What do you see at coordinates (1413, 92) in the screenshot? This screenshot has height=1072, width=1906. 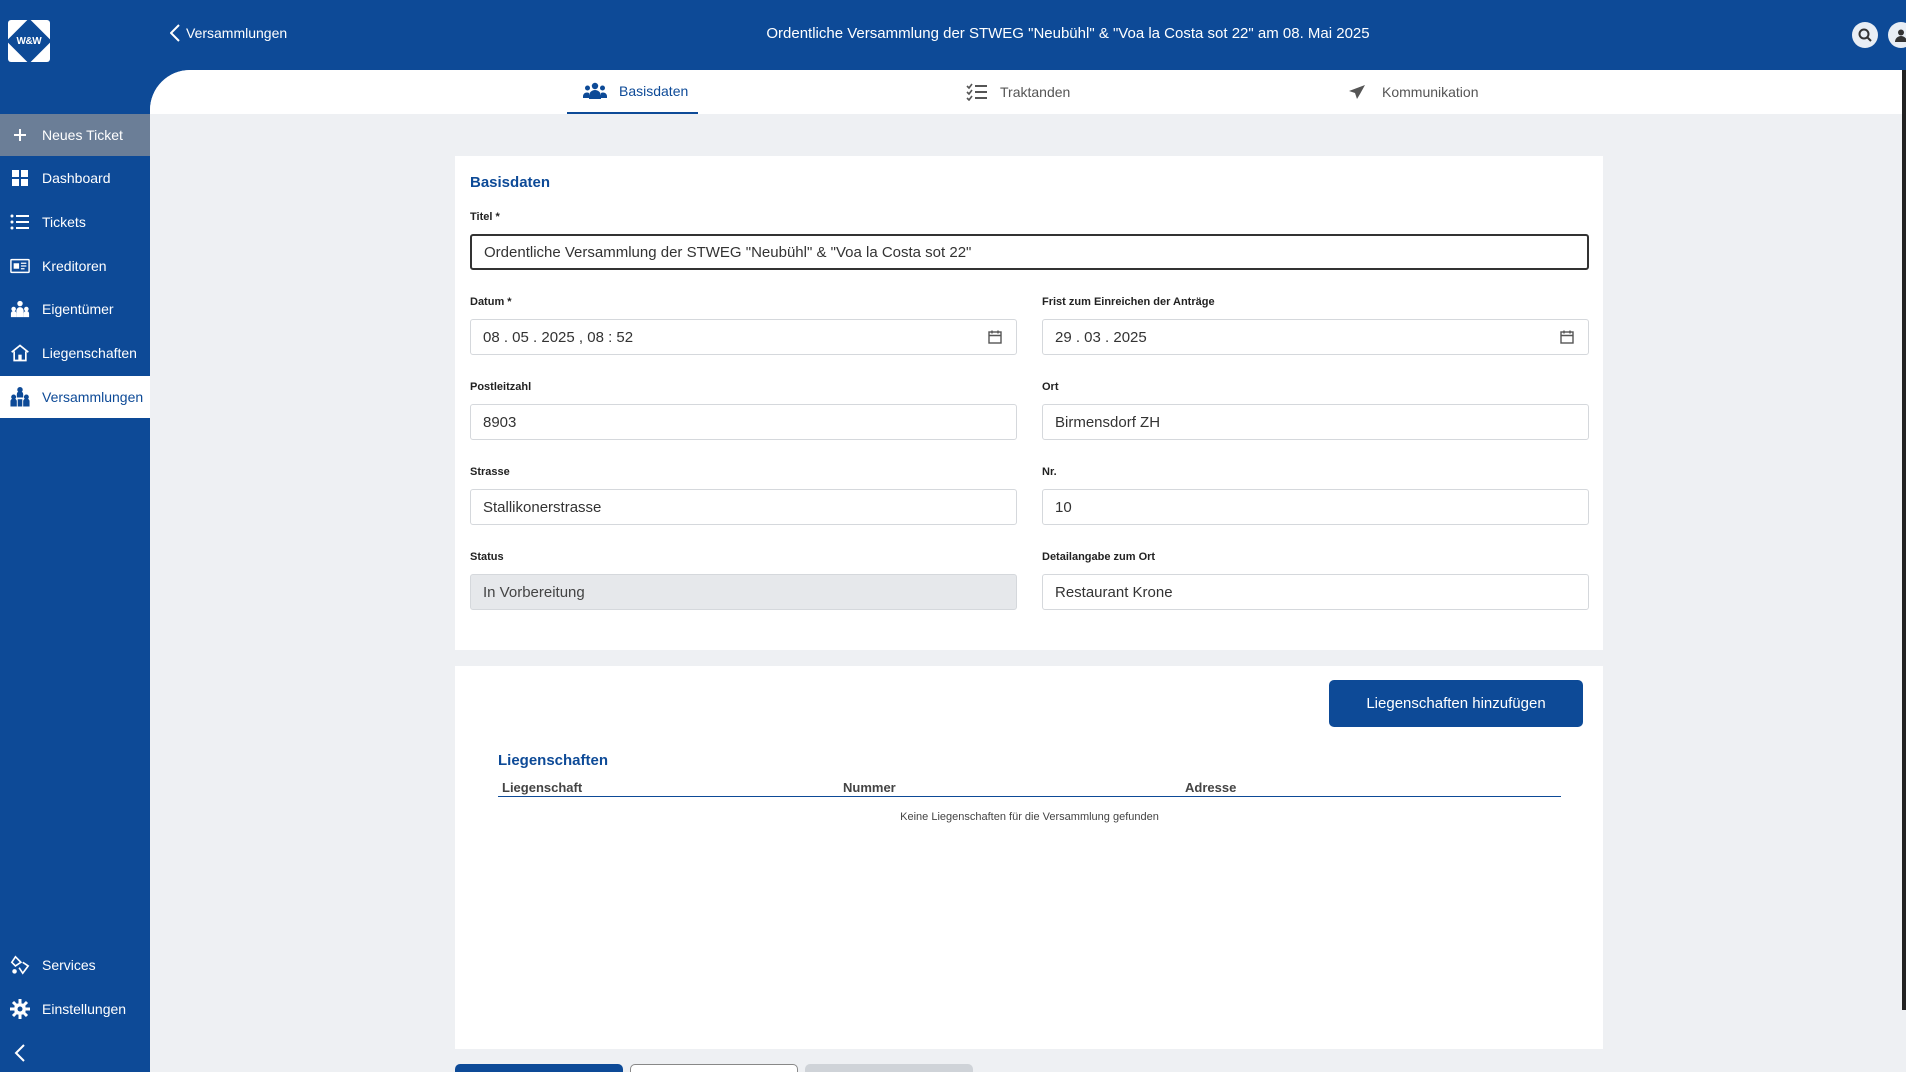 I see `tab-kommunikation: Kommunikation` at bounding box center [1413, 92].